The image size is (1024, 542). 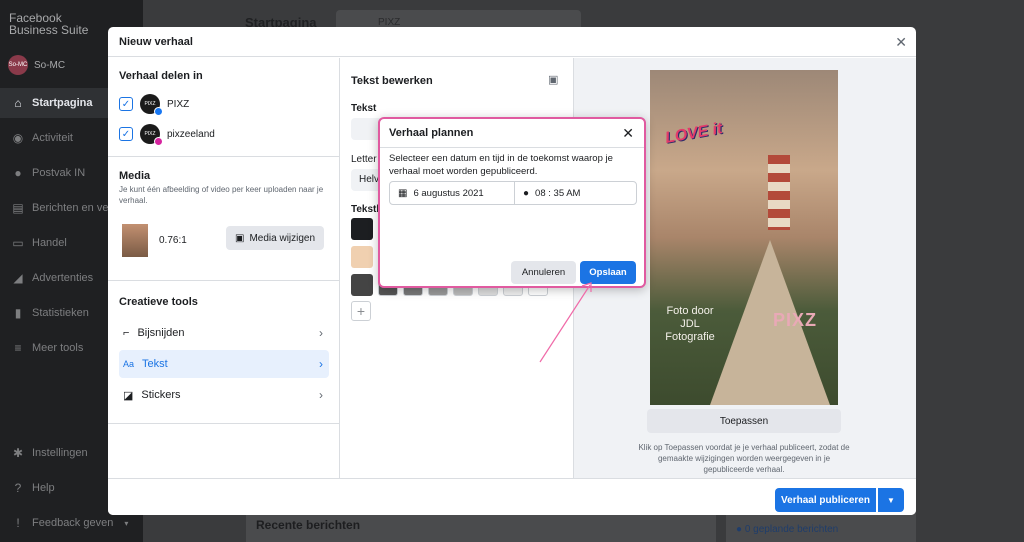 I want to click on media-icon: ▣, so click(x=240, y=238).